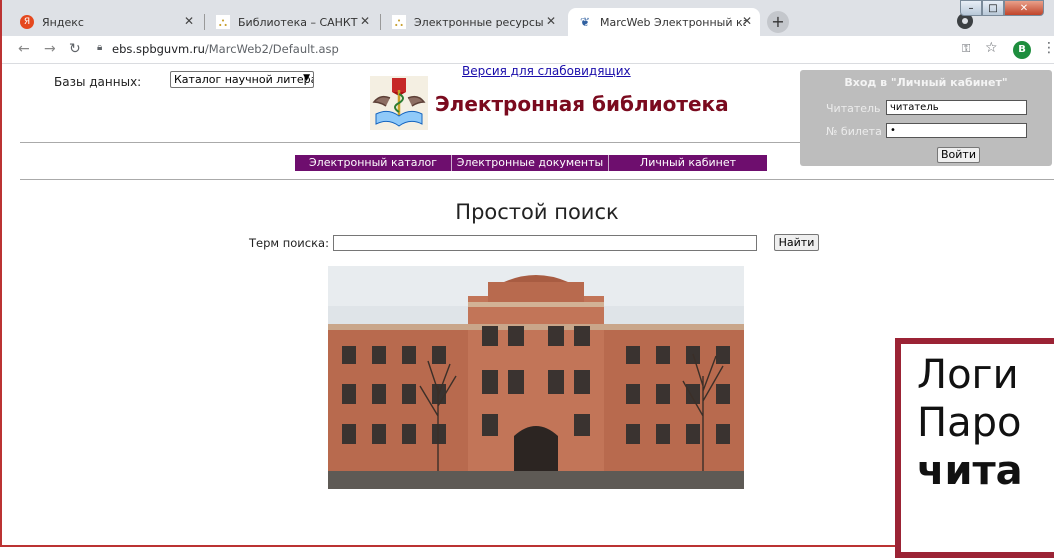  I want to click on tab-yandex: Я Яндекс ✕, so click(106, 22).